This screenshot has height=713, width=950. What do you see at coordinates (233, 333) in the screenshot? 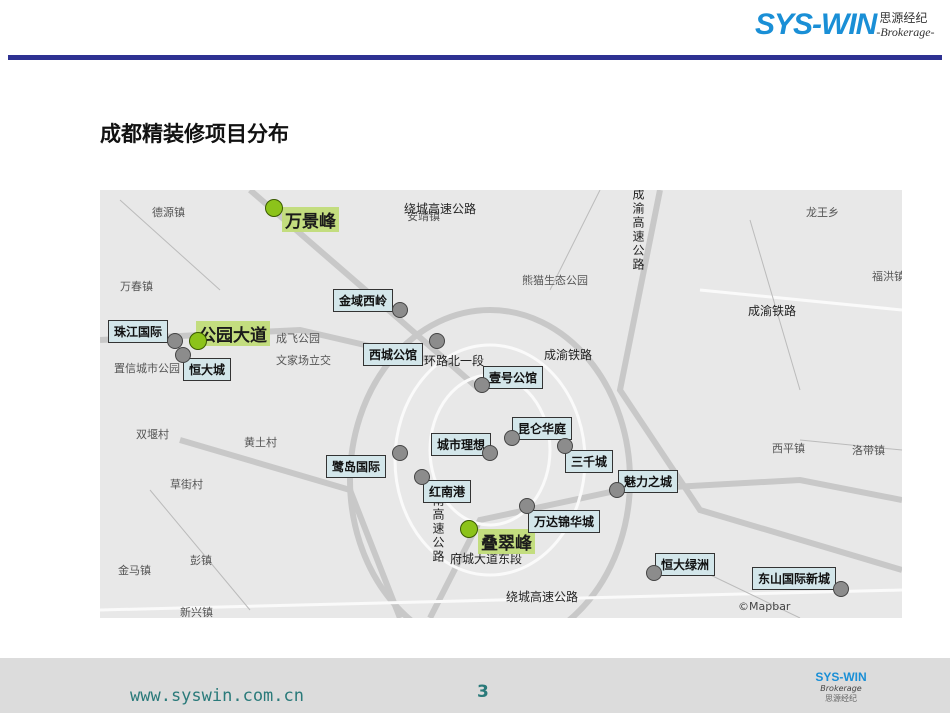
I see `project-label-gongyuandadao: 公园大道` at bounding box center [233, 333].